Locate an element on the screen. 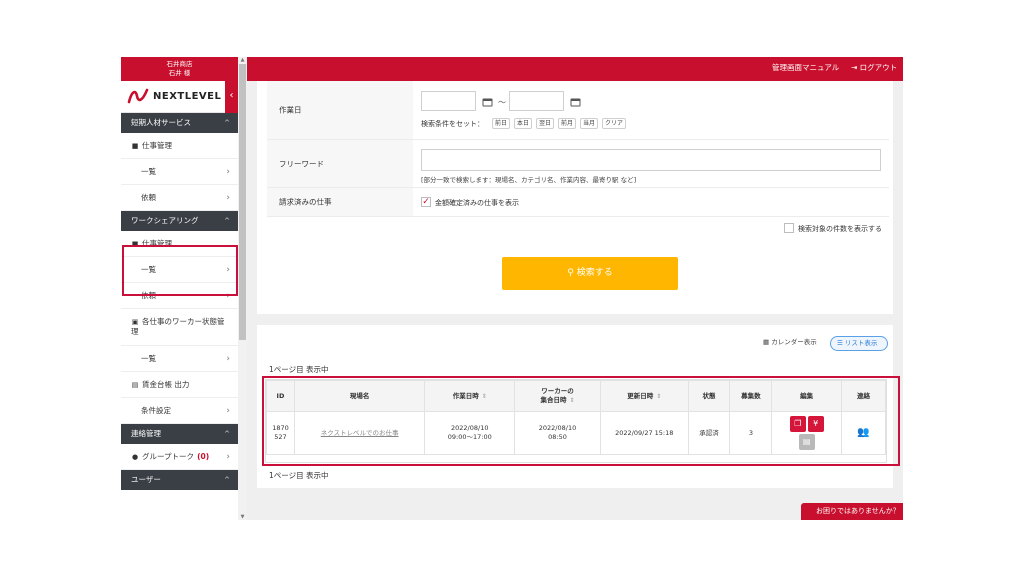  billed-checkbox: ✓ is located at coordinates (426, 202).